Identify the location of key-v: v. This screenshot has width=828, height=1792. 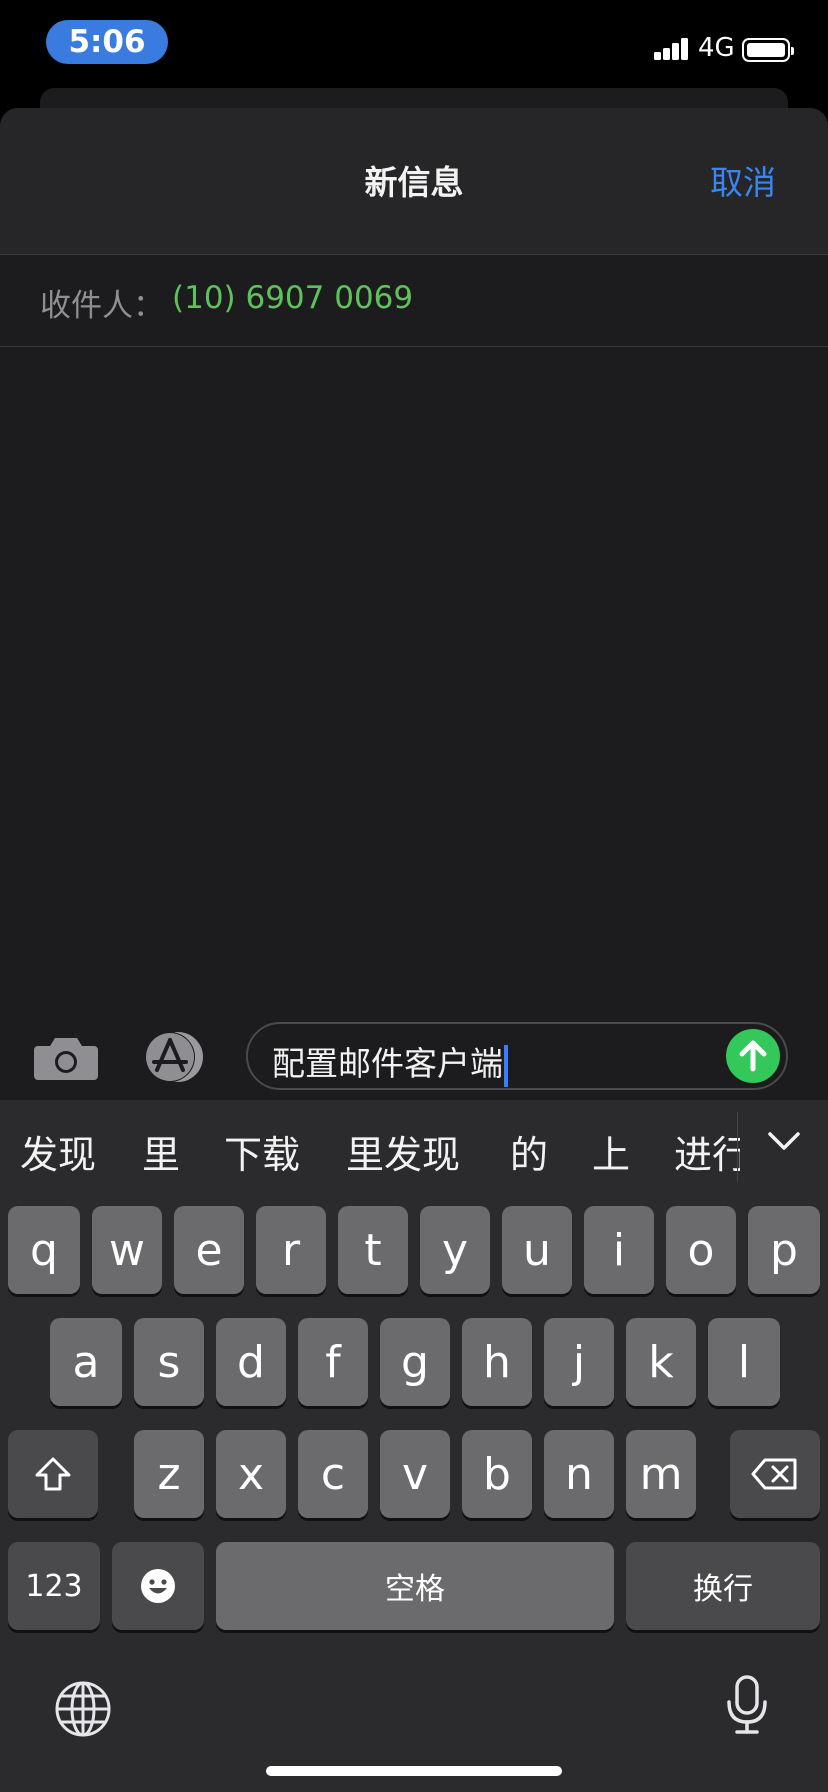
(415, 1474).